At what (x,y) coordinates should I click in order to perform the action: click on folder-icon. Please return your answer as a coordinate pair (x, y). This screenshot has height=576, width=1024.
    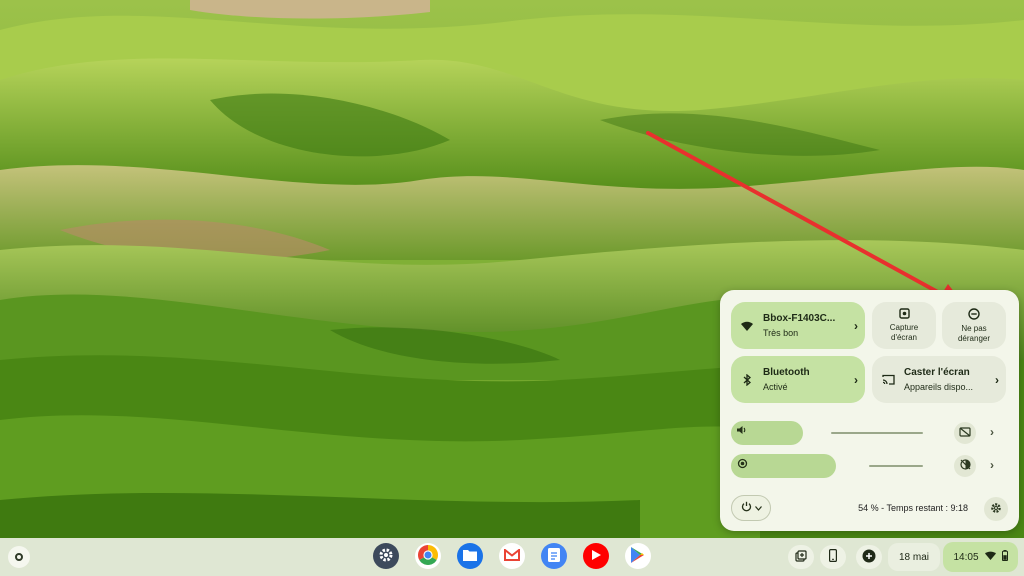
    Looking at the image, I should click on (470, 556).